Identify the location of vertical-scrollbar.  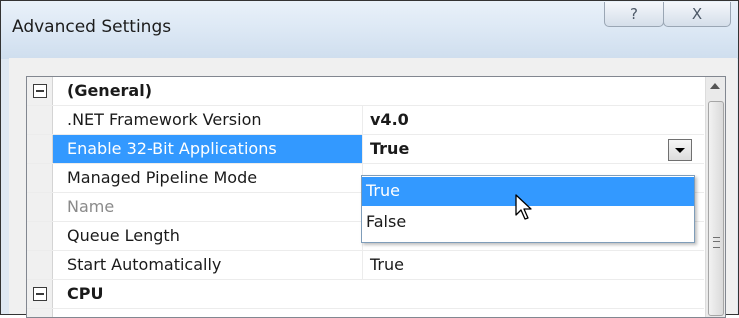
(715, 197).